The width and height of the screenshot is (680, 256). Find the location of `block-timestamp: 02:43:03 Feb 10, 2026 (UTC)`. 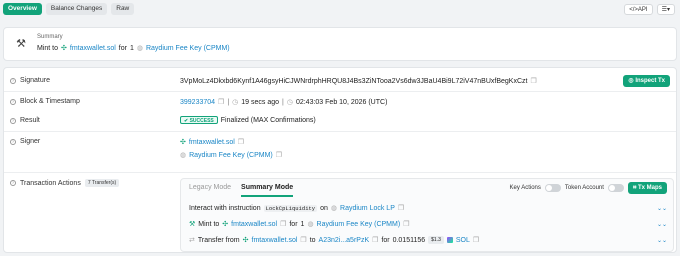

block-timestamp: 02:43:03 Feb 10, 2026 (UTC) is located at coordinates (341, 102).